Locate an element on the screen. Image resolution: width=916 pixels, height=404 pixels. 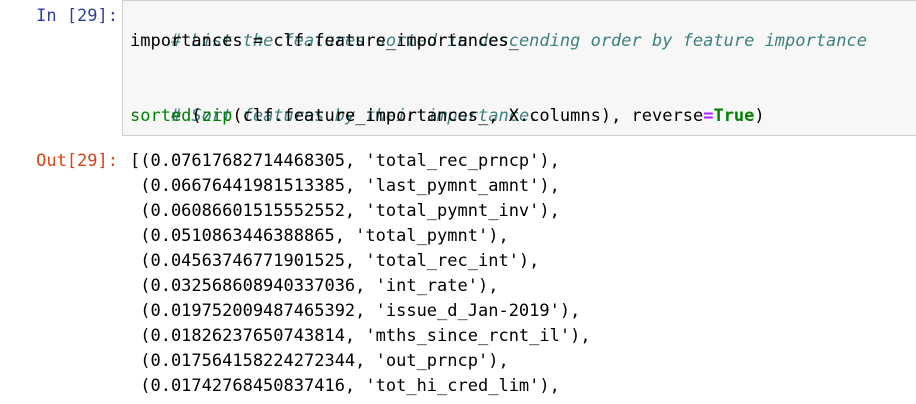
code-paren: ( is located at coordinates (196, 116).